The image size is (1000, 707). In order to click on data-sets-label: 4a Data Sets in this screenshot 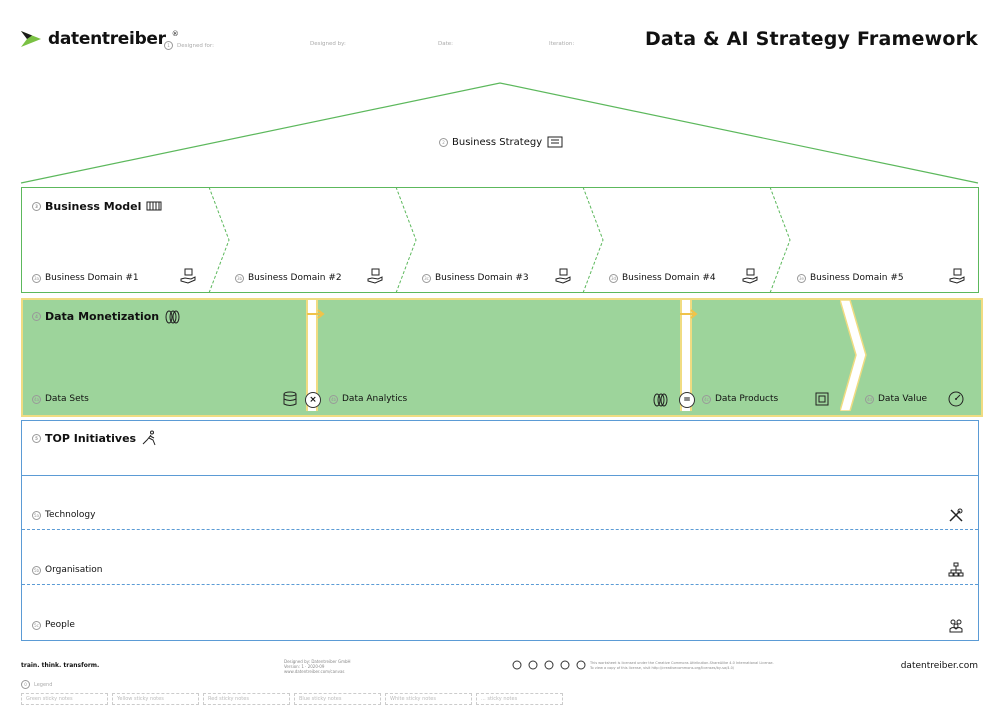, I will do `click(60, 399)`.